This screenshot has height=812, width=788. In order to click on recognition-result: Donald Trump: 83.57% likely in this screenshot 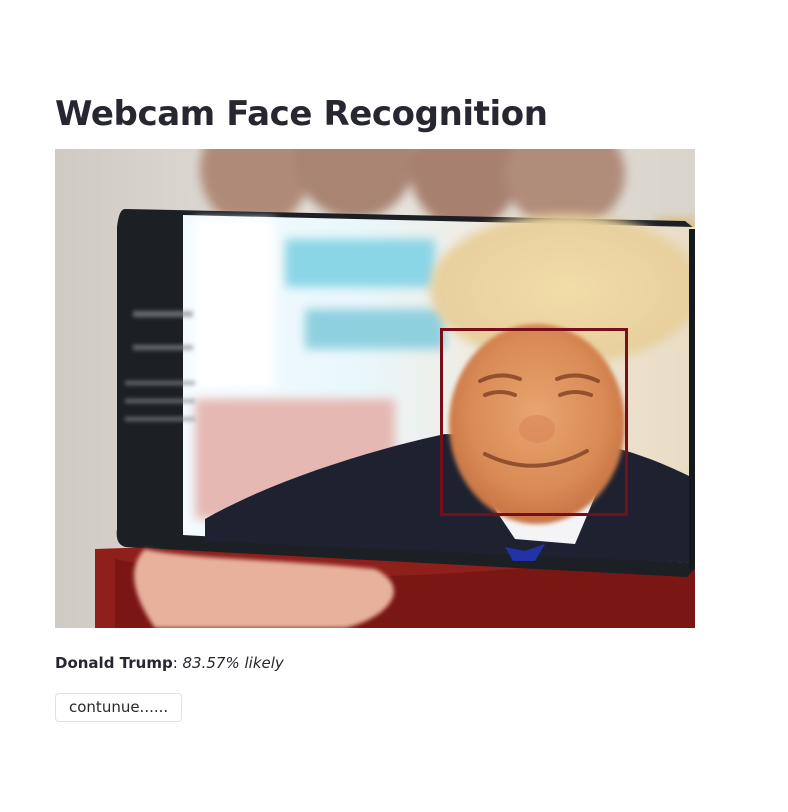, I will do `click(169, 663)`.